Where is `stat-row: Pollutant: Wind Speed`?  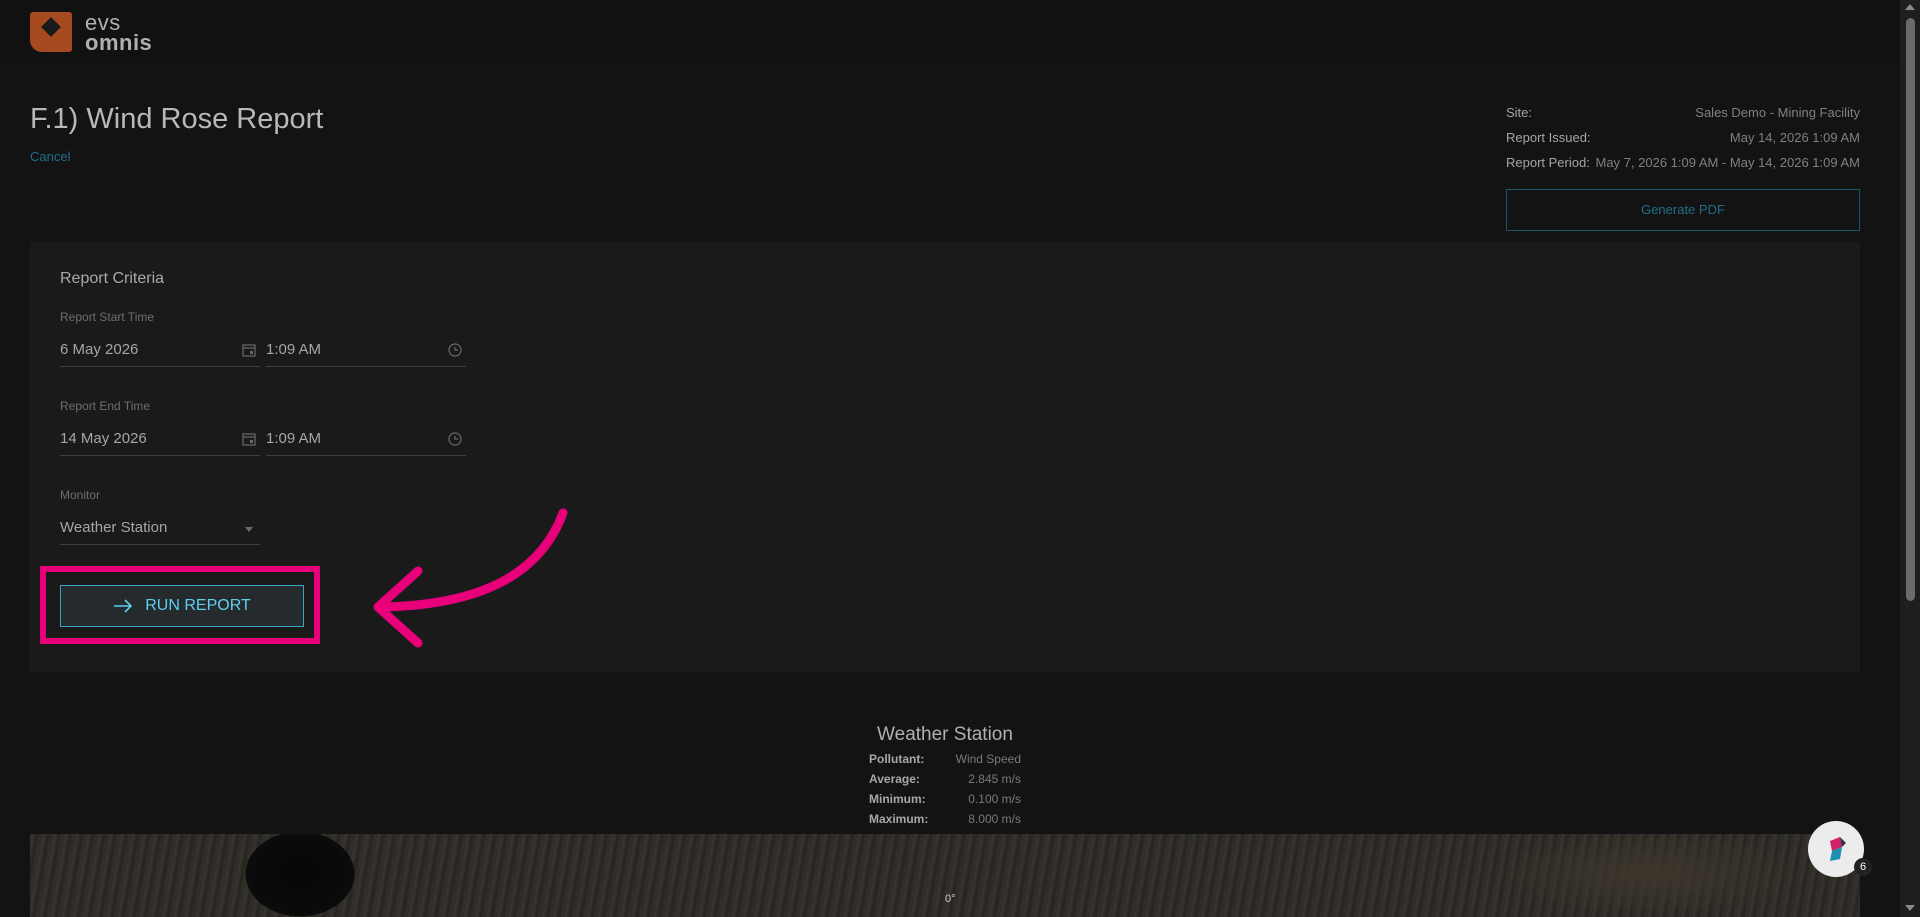
stat-row: Pollutant: Wind Speed is located at coordinates (945, 760).